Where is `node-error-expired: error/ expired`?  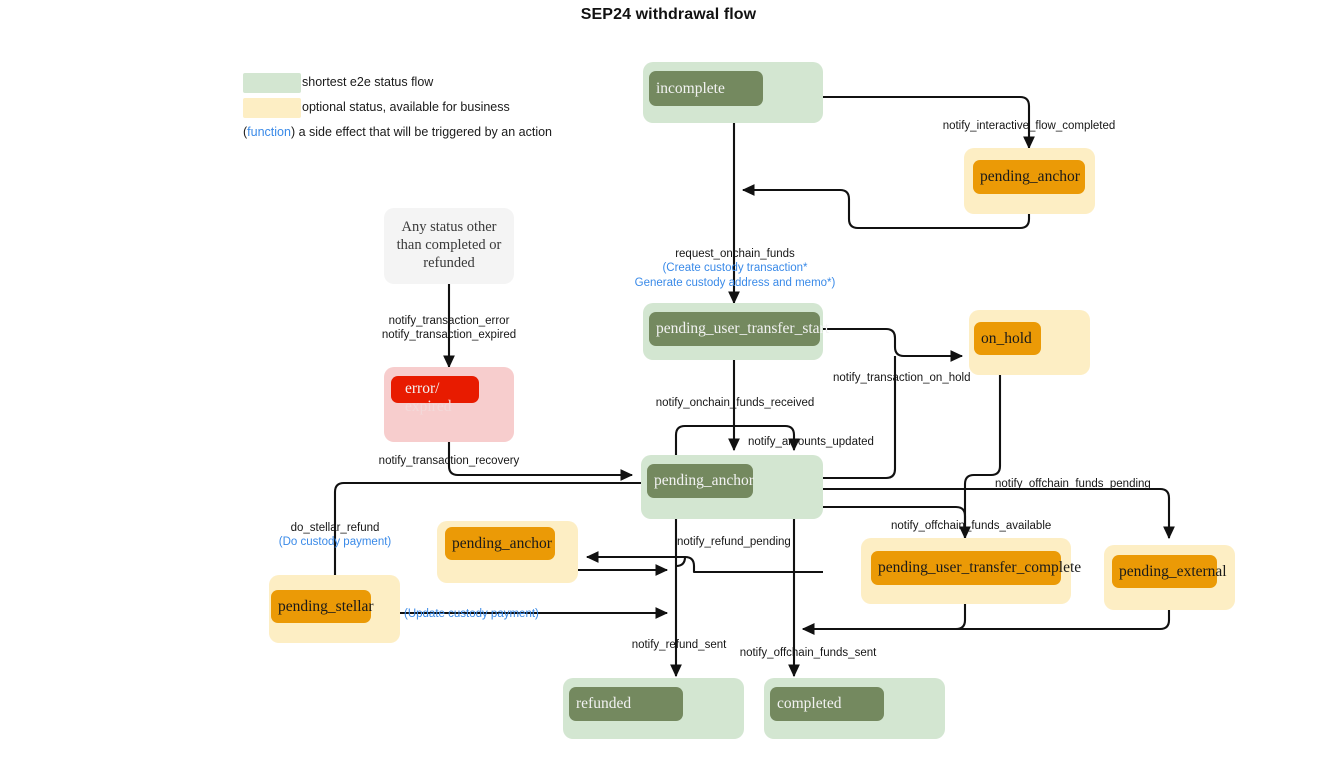
node-error-expired: error/ expired is located at coordinates (449, 404).